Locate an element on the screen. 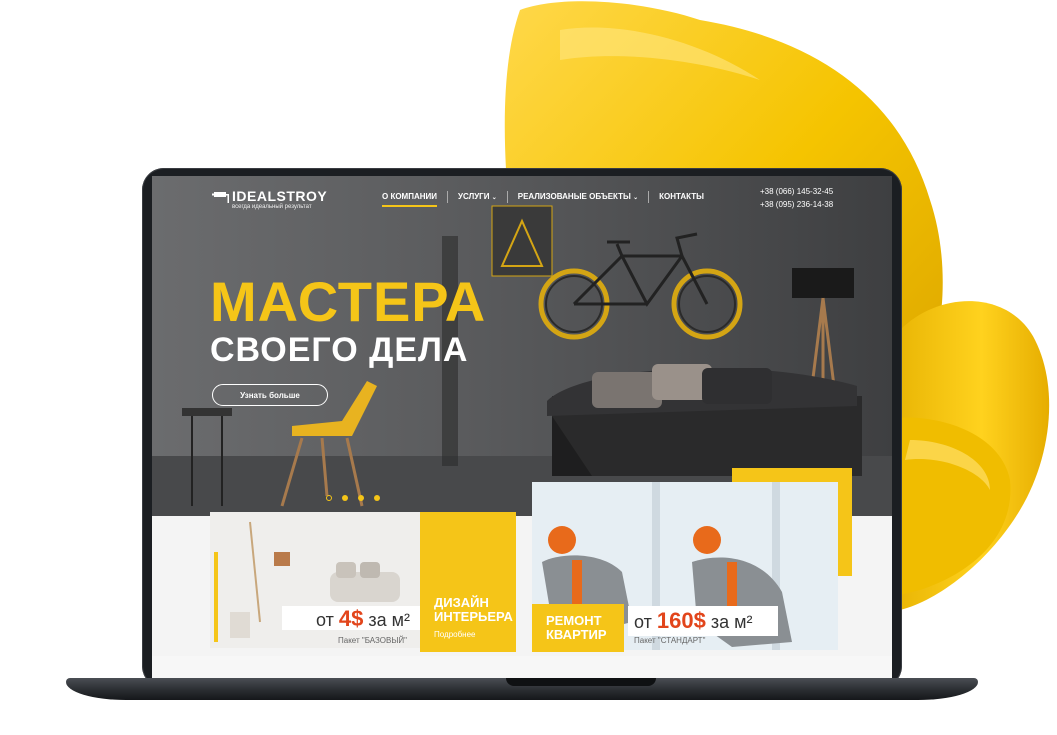  repair-package: Пакет "СТАНДАРТ" is located at coordinates (670, 640).